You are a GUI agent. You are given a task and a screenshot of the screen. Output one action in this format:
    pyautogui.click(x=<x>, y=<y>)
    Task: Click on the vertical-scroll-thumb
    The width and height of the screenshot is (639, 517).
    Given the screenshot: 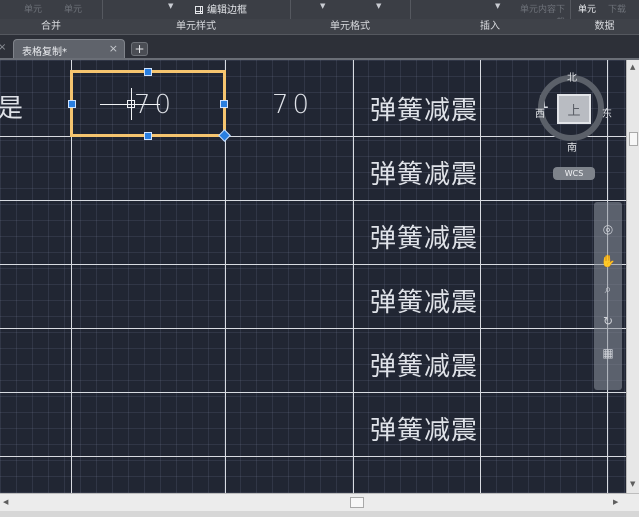 What is the action you would take?
    pyautogui.click(x=633, y=139)
    